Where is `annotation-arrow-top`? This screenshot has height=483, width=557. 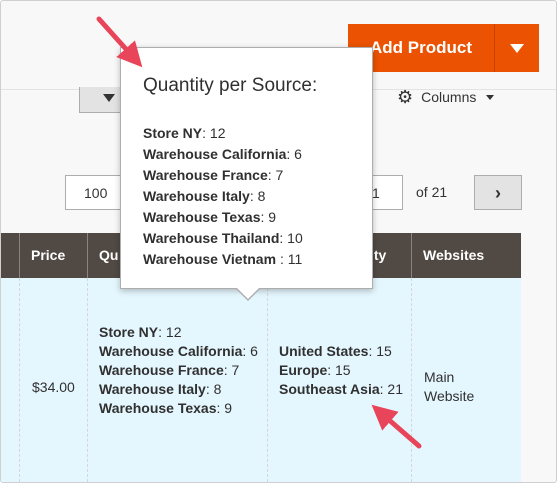
annotation-arrow-top is located at coordinates (119, 42).